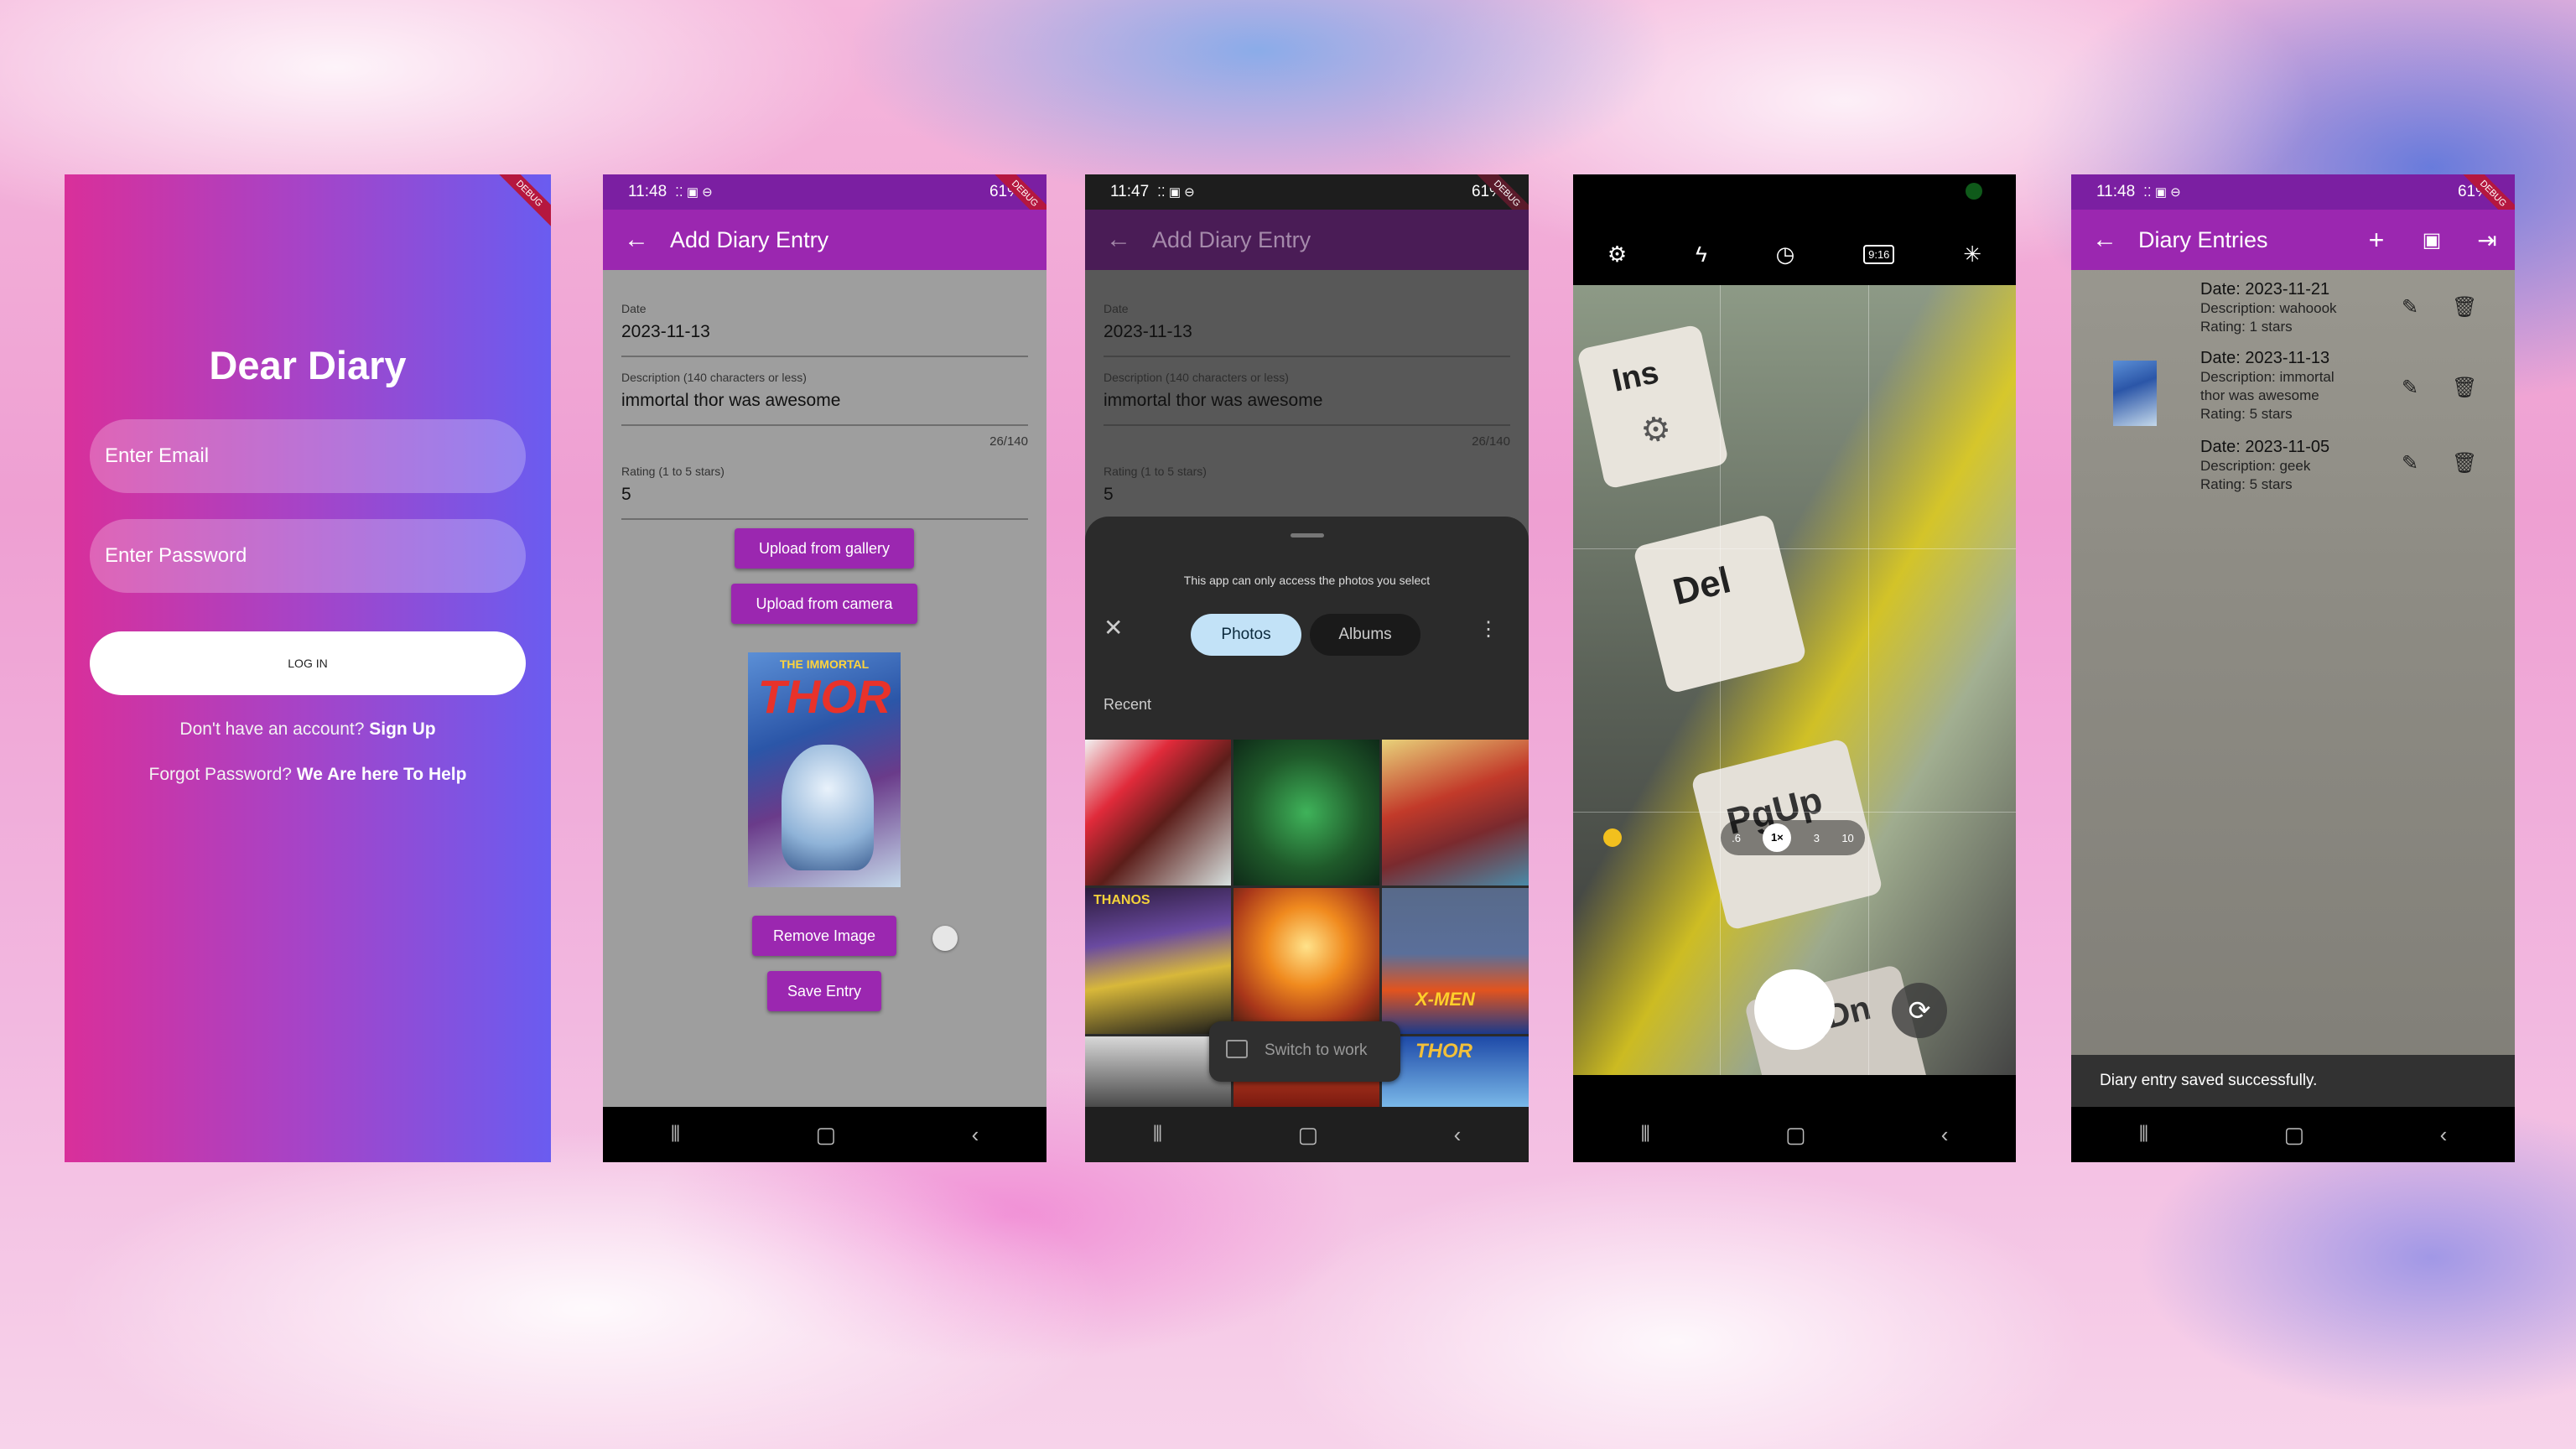 The image size is (2576, 1449). Describe the element at coordinates (2265, 447) in the screenshot. I see `entry-date: Date: 2023-11-05` at that location.